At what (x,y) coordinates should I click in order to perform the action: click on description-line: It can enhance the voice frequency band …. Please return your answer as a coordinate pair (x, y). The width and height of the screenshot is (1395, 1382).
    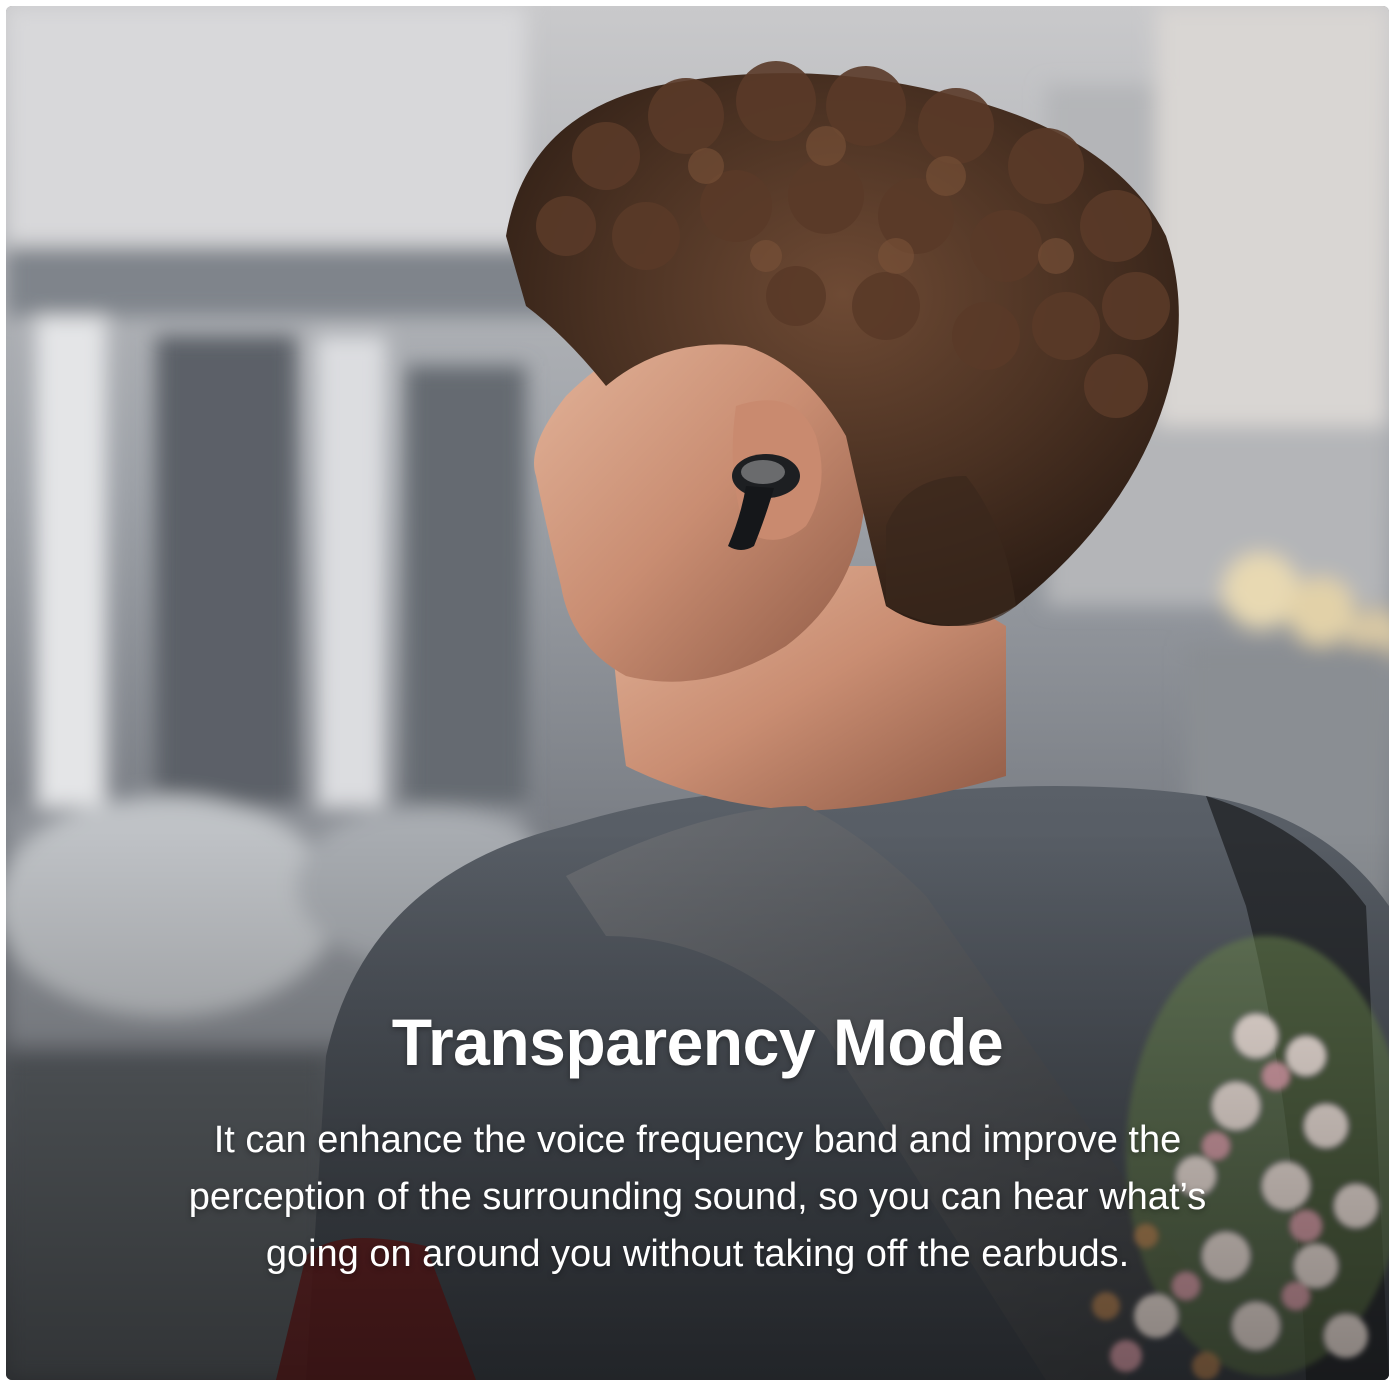
    Looking at the image, I should click on (697, 1140).